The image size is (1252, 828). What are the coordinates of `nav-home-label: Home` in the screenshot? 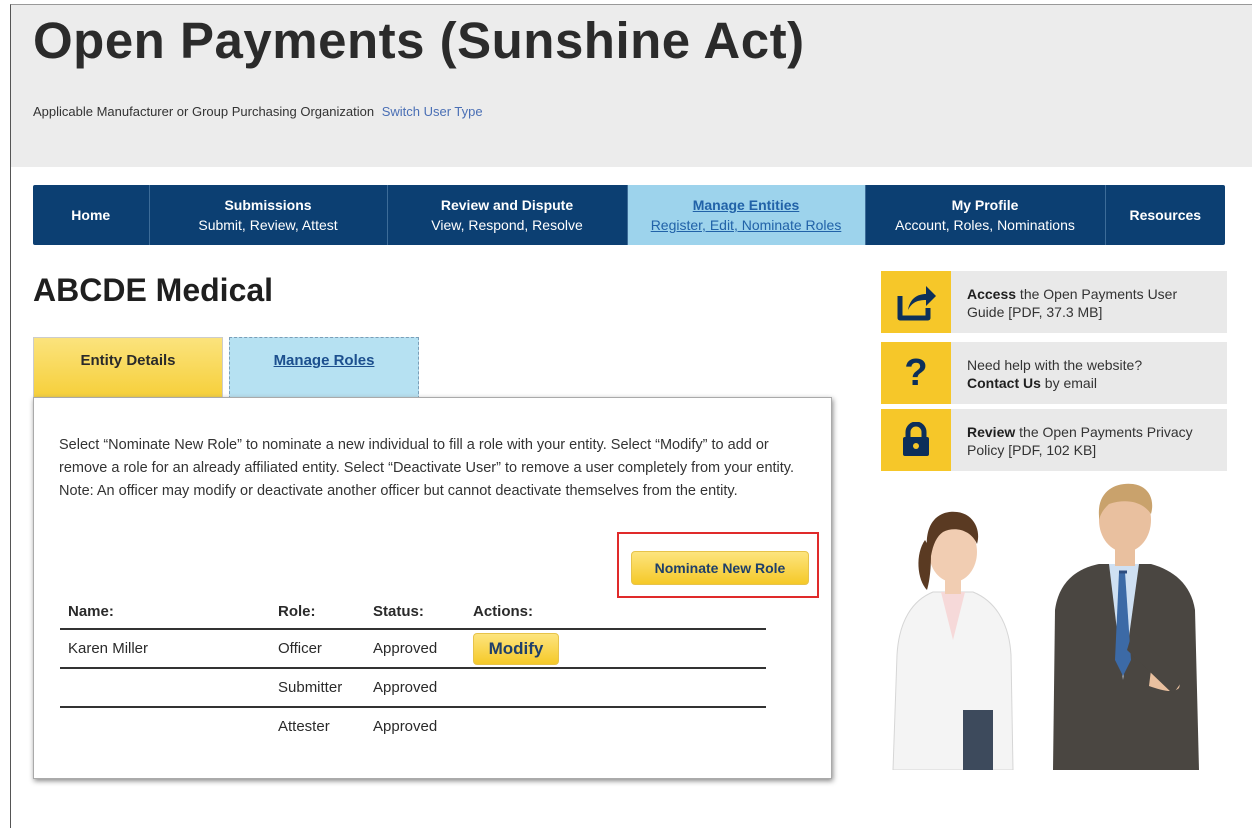 It's located at (91, 215).